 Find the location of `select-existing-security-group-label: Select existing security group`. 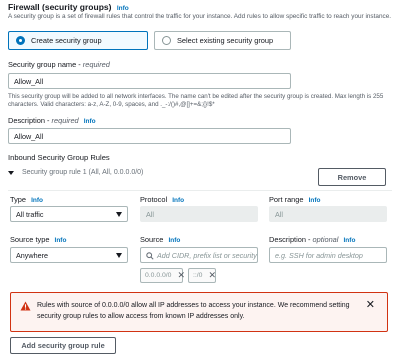

select-existing-security-group-label: Select existing security group is located at coordinates (225, 40).